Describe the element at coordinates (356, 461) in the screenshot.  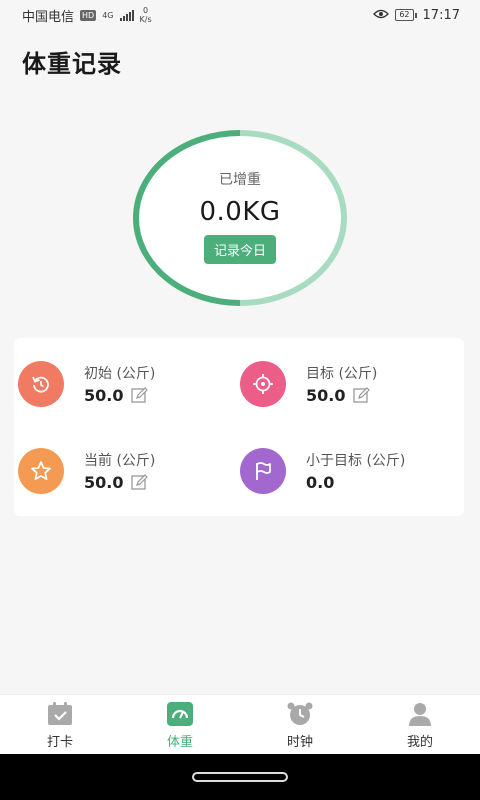
I see `stat-below-target-label: 小于目标 (公斤)` at that location.